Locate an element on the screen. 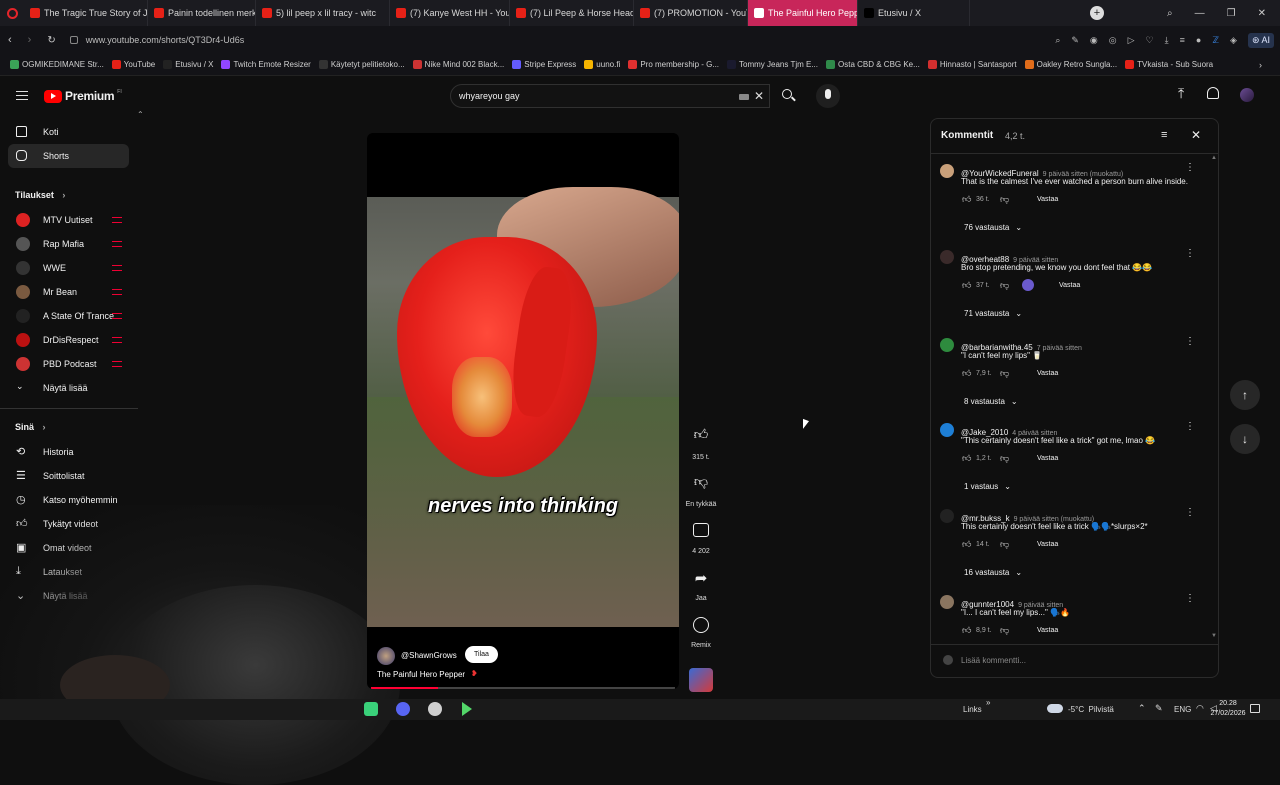  clock-date: 27/02/2026 is located at coordinates (1228, 713).